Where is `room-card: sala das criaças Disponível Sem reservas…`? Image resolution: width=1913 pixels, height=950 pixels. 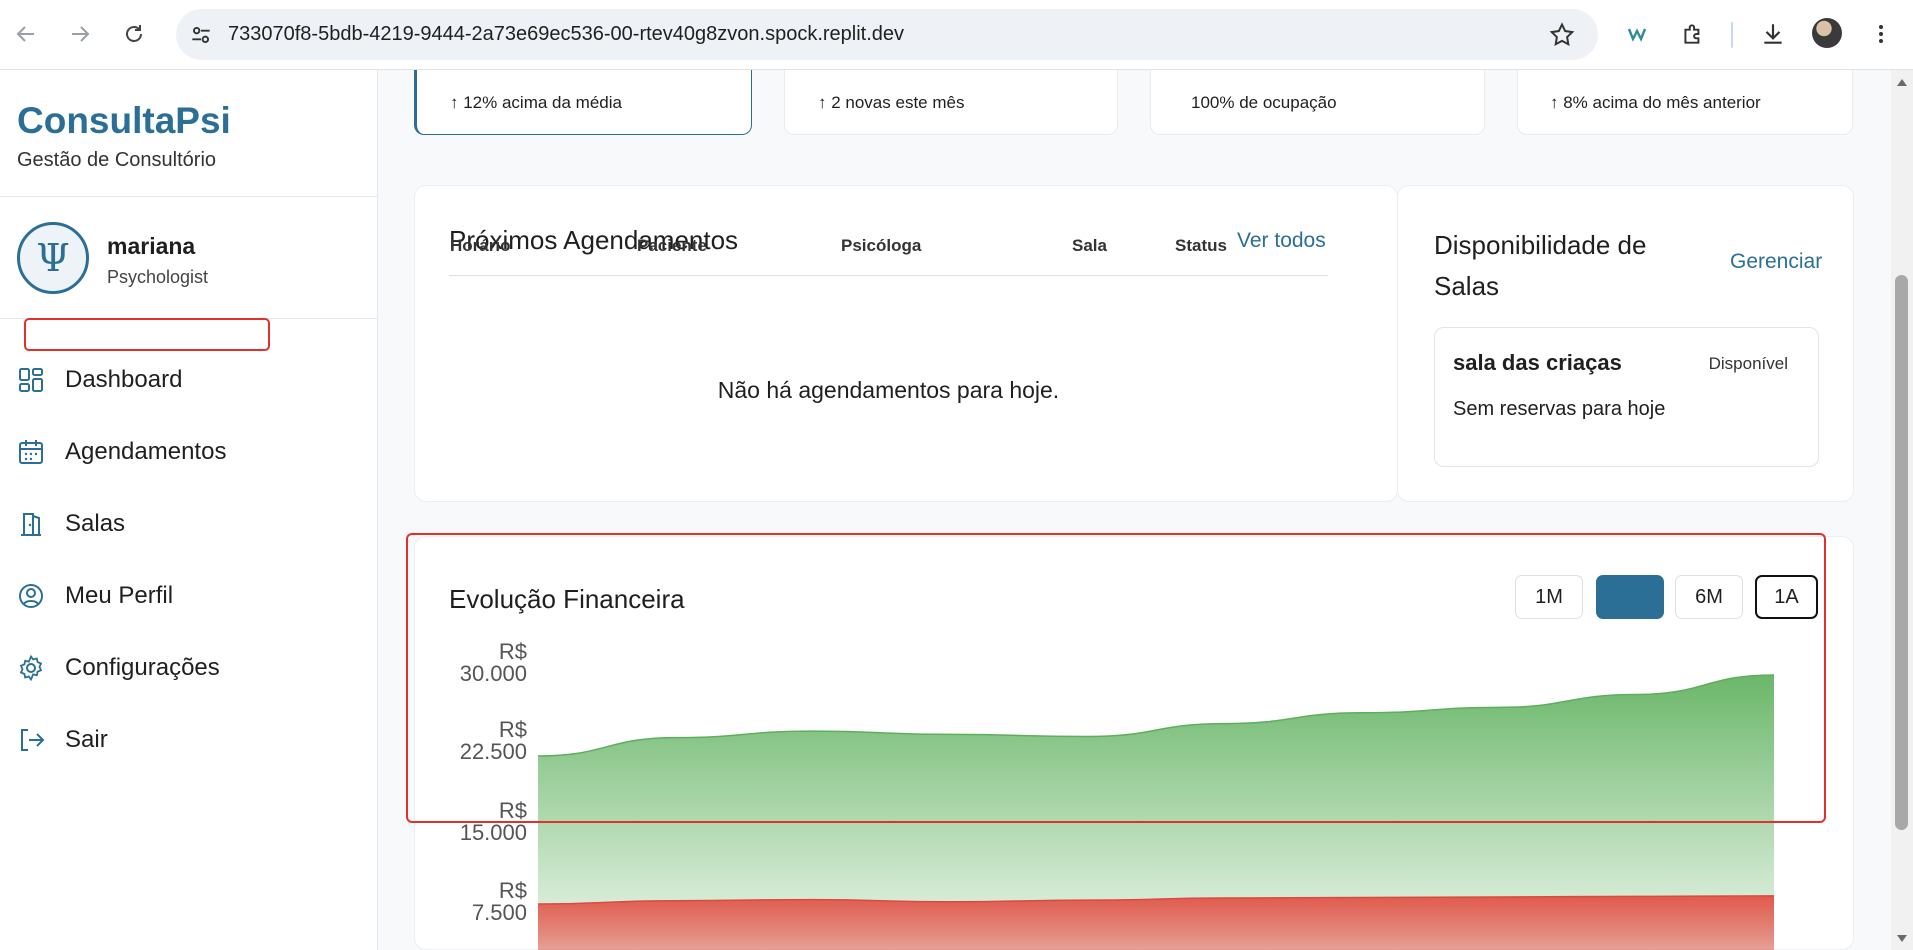 room-card: sala das criaças Disponível Sem reservas… is located at coordinates (1626, 397).